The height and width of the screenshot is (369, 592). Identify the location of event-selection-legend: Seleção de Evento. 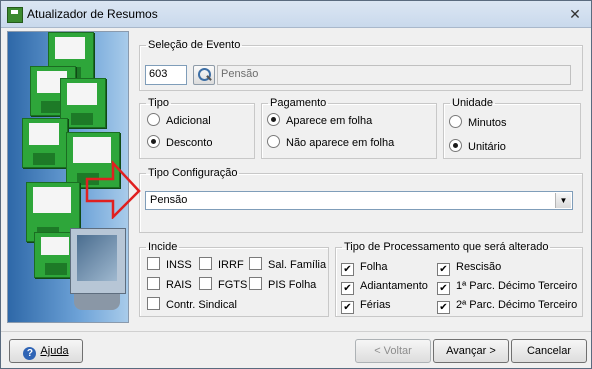
(194, 45).